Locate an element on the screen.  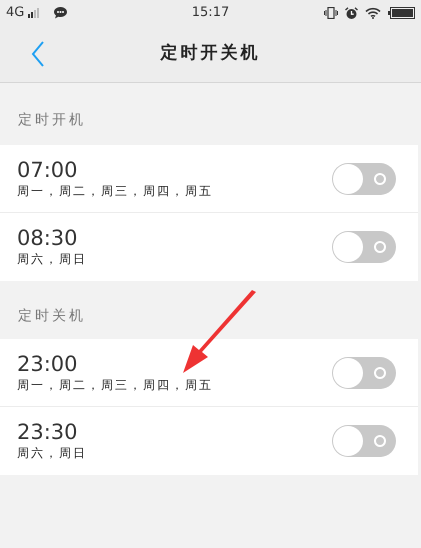
schedule-time: 07:00 is located at coordinates (48, 170).